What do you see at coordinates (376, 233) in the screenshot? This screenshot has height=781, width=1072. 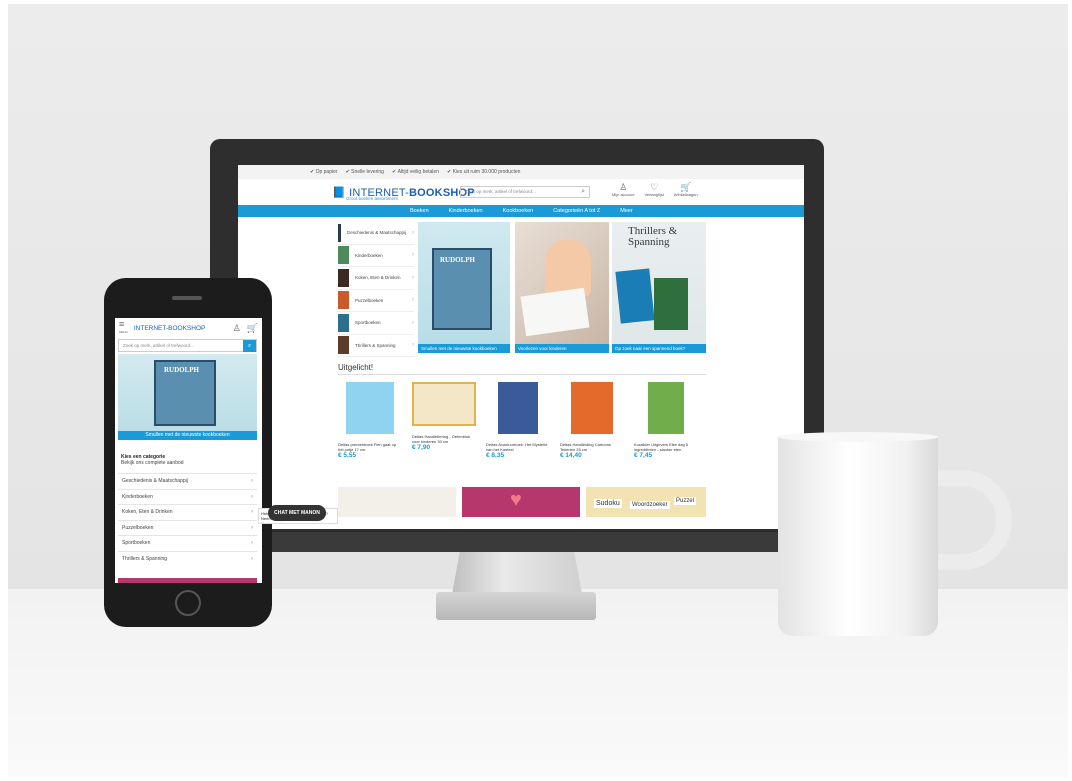 I see `category-item: Geschiedenis & Maatschappij ›` at bounding box center [376, 233].